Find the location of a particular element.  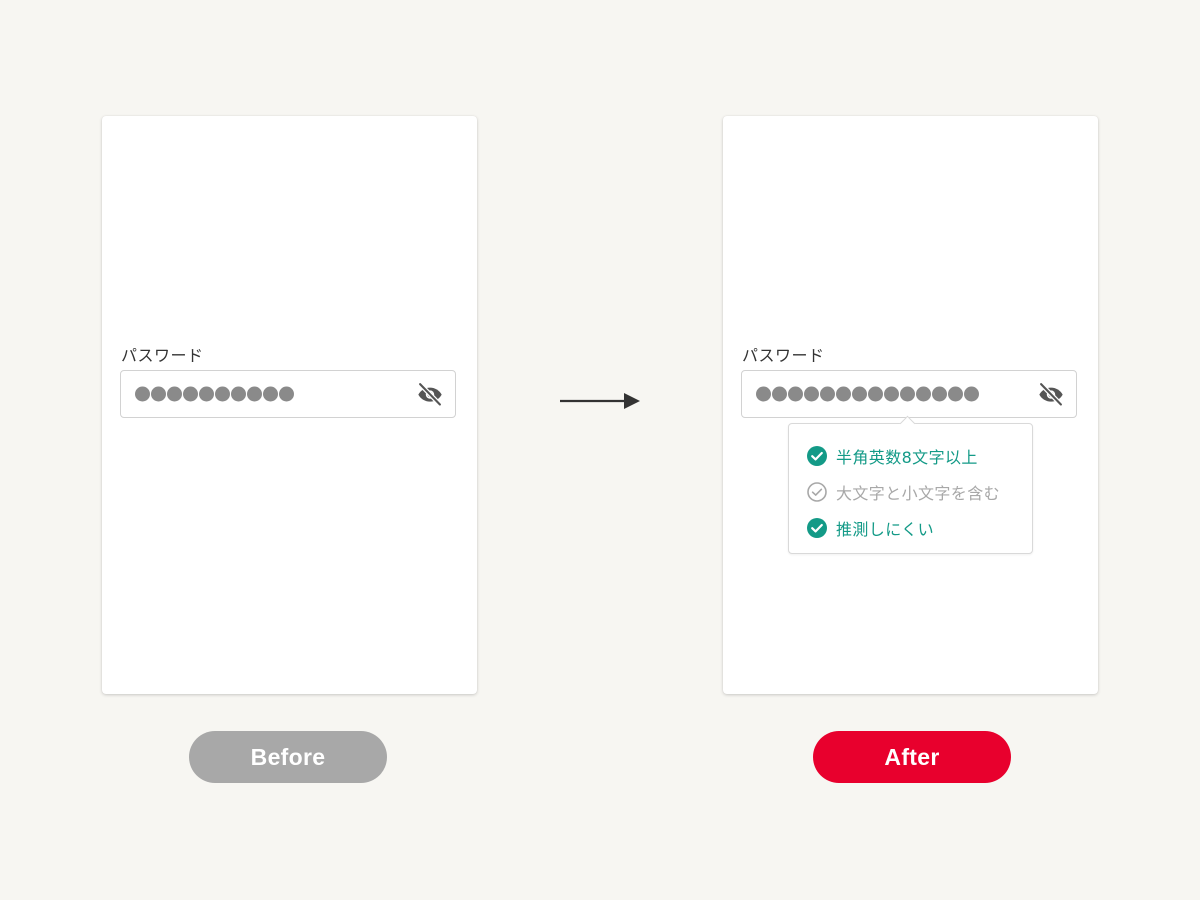

requirement-text: 推測しにくい is located at coordinates (885, 529).